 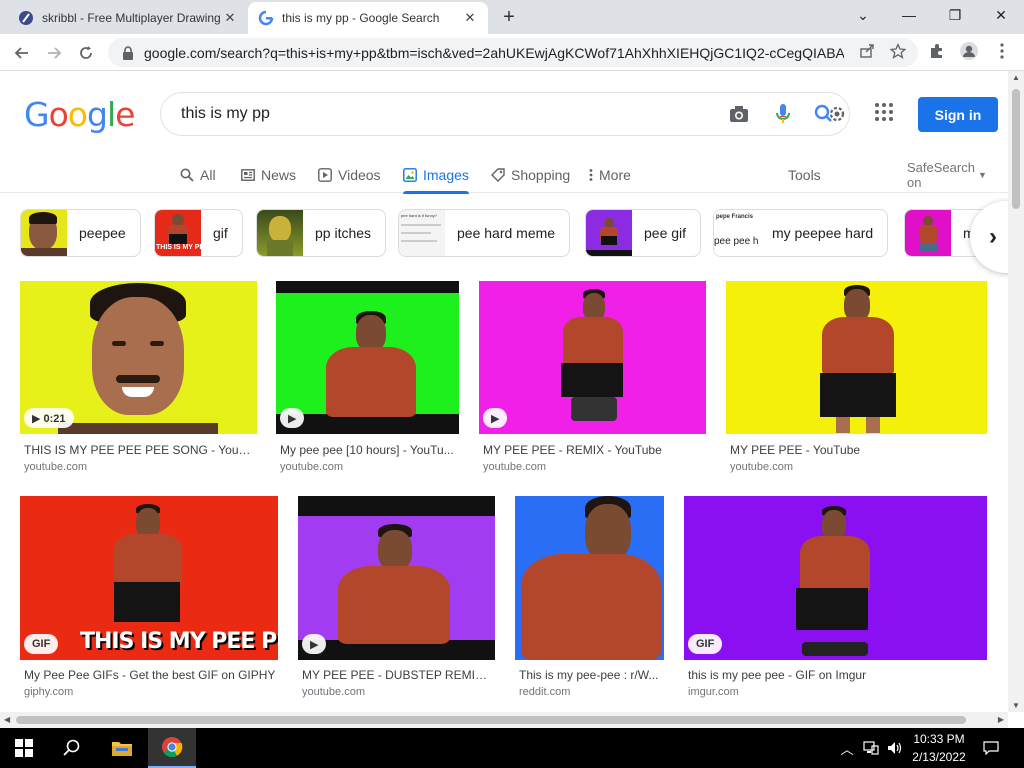 I want to click on tab-title: this is my pp - Google Search, so click(x=361, y=18).